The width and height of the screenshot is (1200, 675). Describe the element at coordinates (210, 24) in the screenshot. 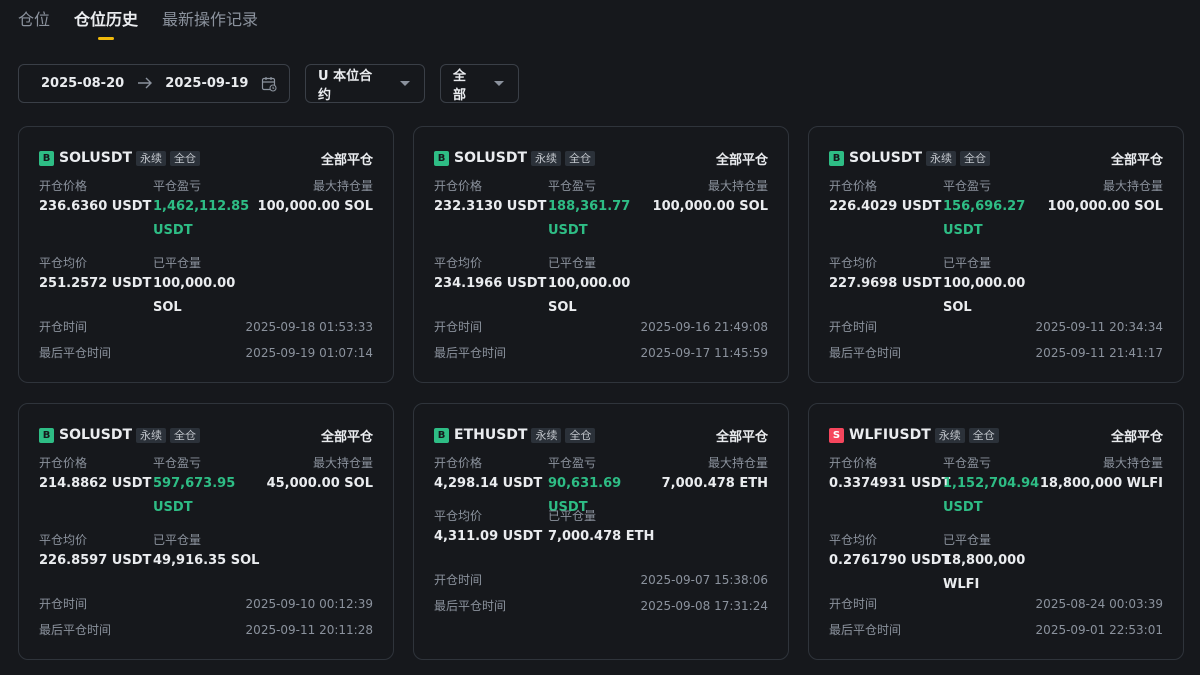

I see `tab-recent-operations: 最新操作记录` at that location.